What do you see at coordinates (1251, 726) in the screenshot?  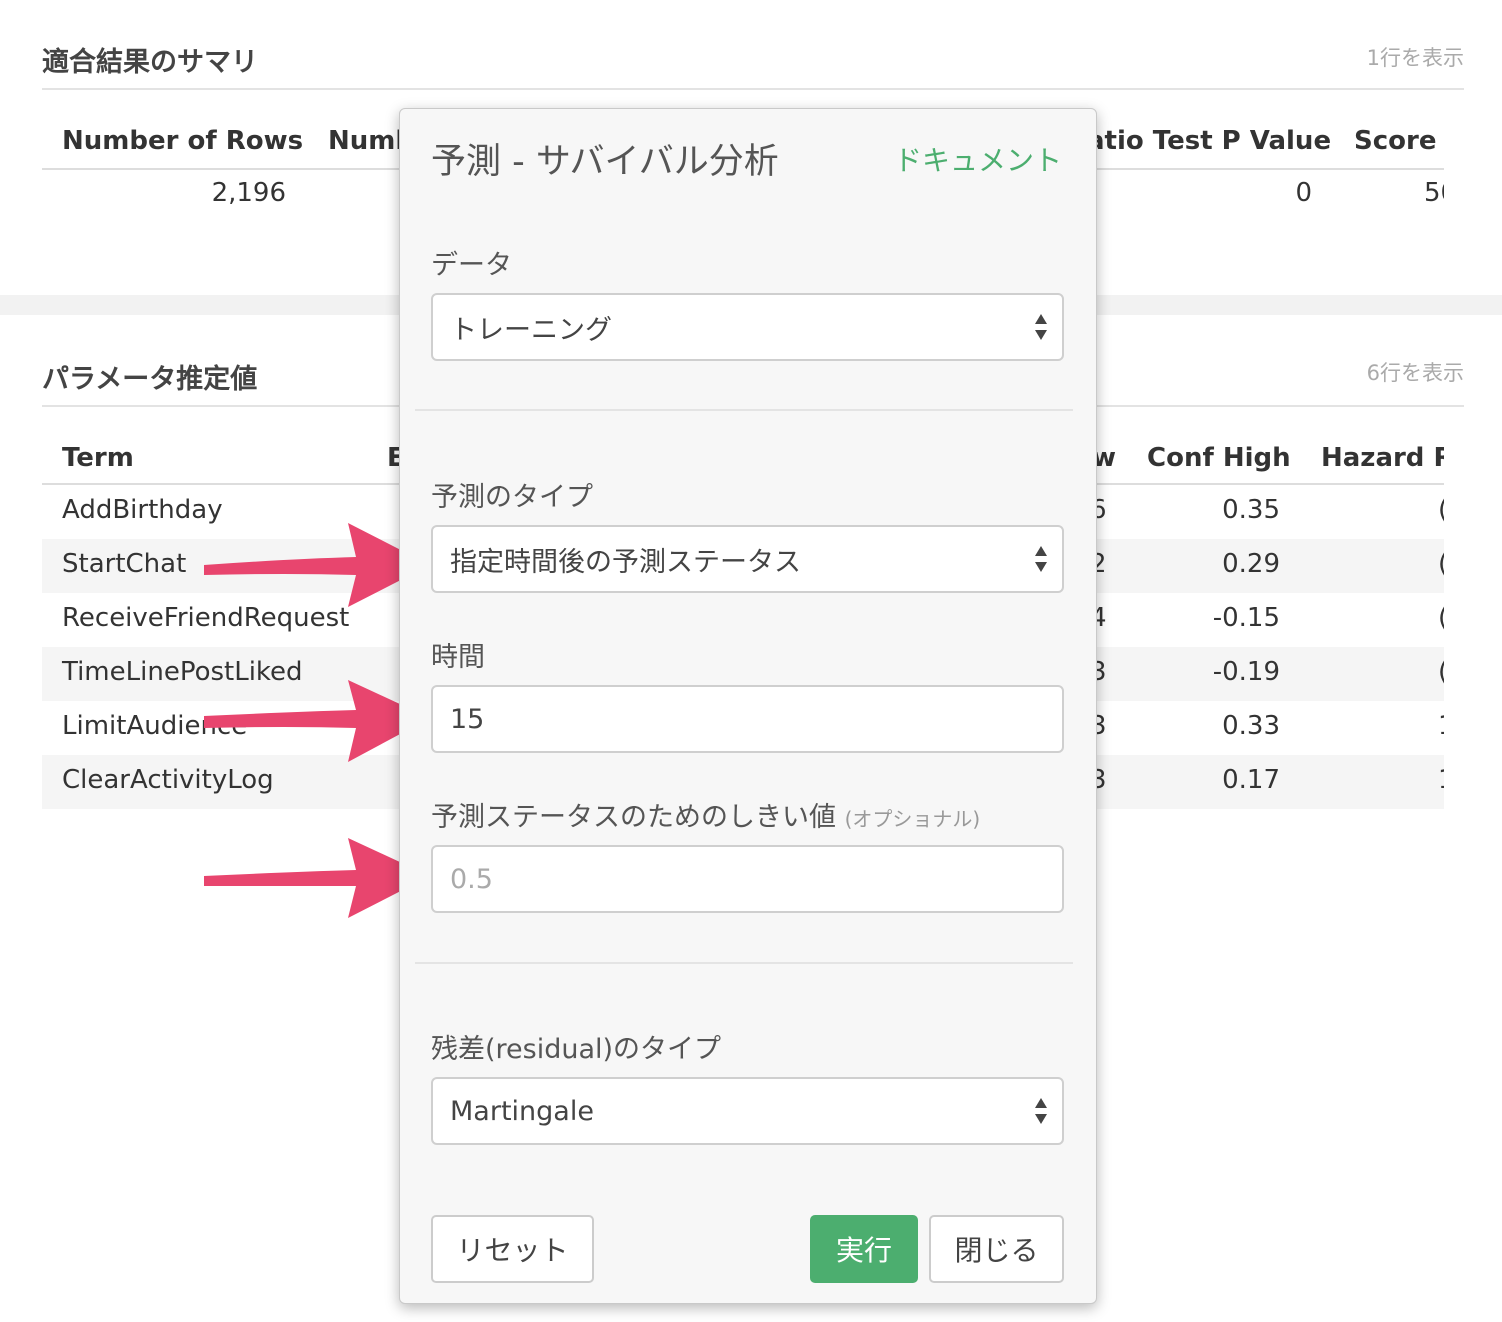 I see `cell-conf-high: 0.33` at bounding box center [1251, 726].